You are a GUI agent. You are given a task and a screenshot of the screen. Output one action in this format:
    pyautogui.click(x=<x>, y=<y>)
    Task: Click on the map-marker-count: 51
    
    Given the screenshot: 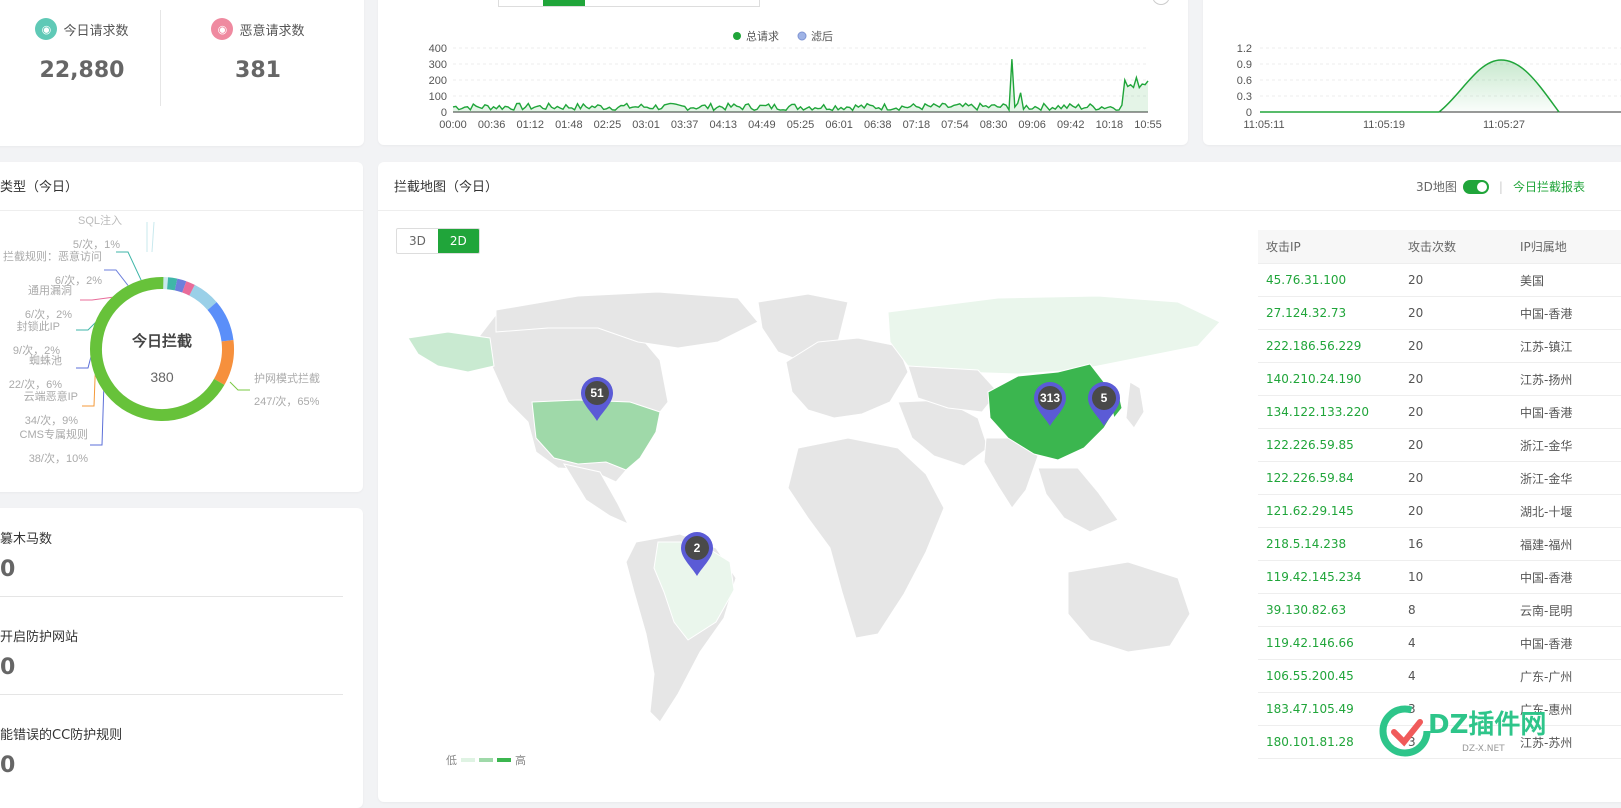 What is the action you would take?
    pyautogui.click(x=597, y=393)
    